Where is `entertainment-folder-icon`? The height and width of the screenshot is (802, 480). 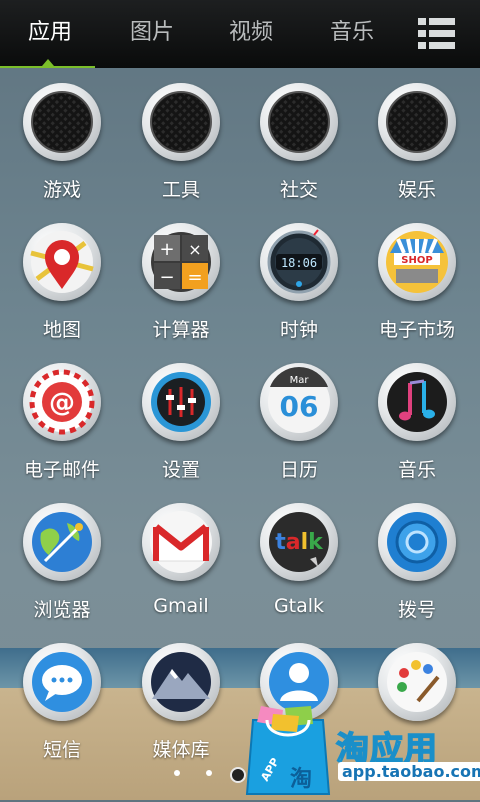 entertainment-folder-icon is located at coordinates (417, 122).